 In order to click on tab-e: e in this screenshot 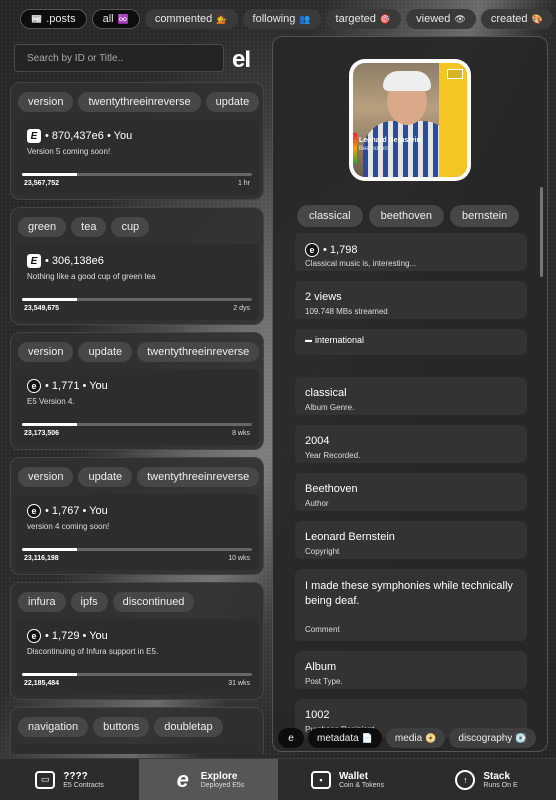, I will do `click(291, 738)`.